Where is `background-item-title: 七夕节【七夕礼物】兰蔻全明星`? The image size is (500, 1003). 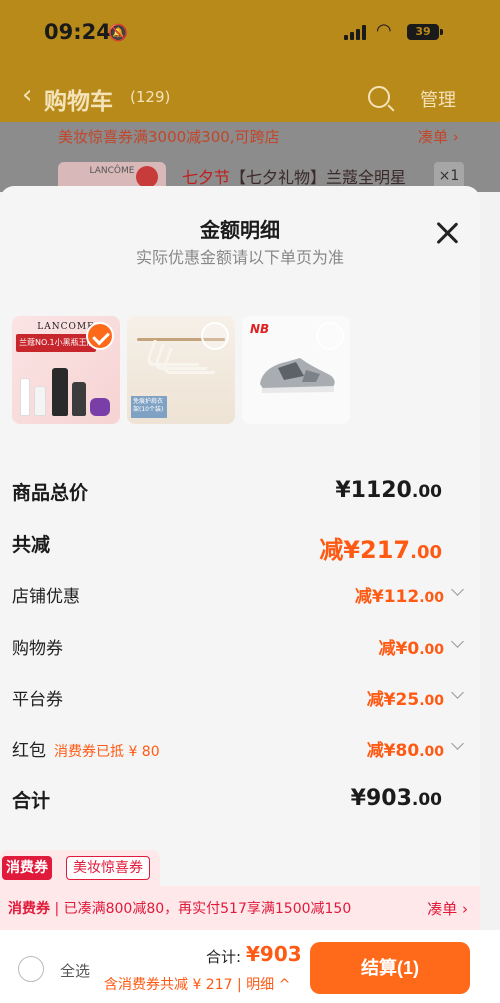
background-item-title: 七夕节【七夕礼物】兰蔻全明星 is located at coordinates (294, 177).